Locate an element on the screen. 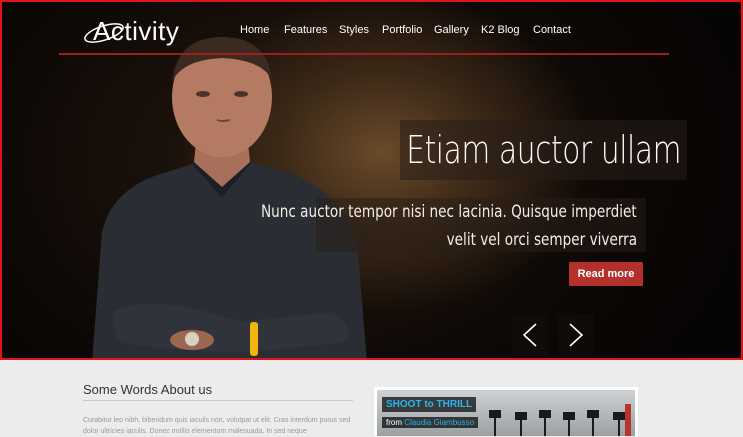  slider-next-button is located at coordinates (576, 335).